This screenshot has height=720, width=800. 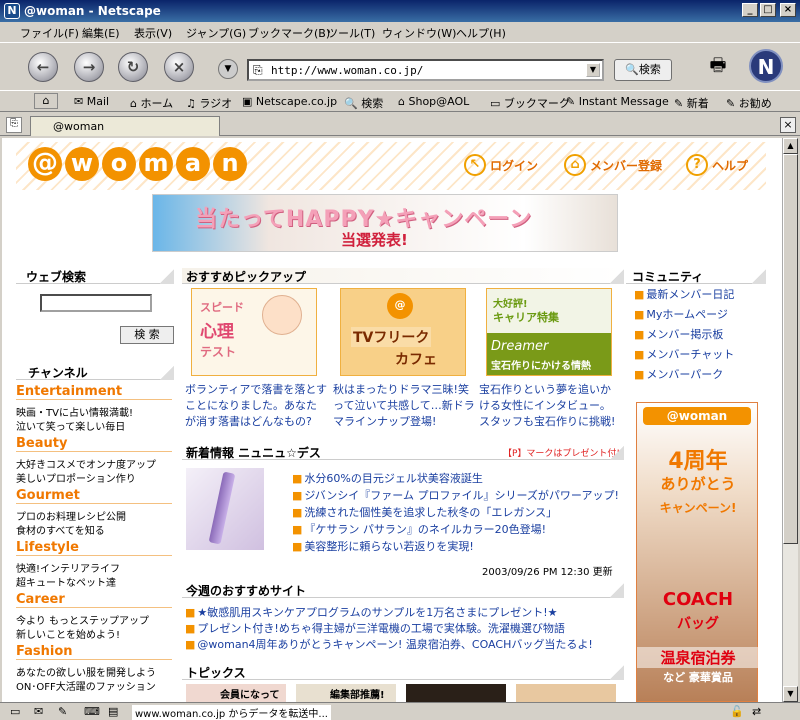 What do you see at coordinates (62, 711) in the screenshot?
I see `im-icon: ✎` at bounding box center [62, 711].